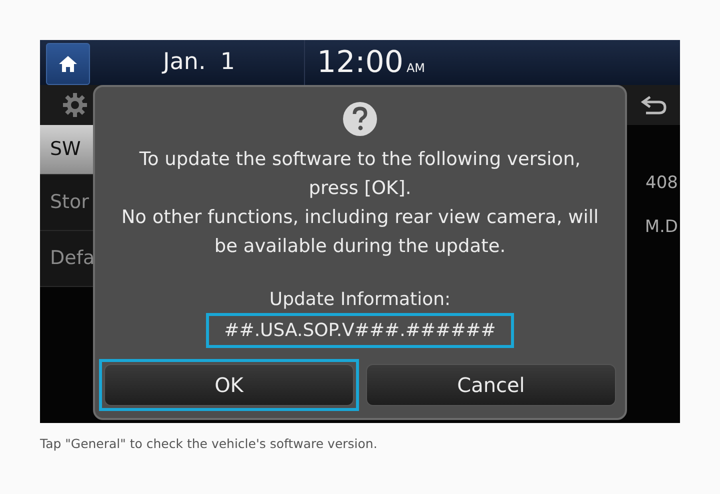 The width and height of the screenshot is (720, 494). Describe the element at coordinates (661, 183) in the screenshot. I see `value-text: 408` at that location.